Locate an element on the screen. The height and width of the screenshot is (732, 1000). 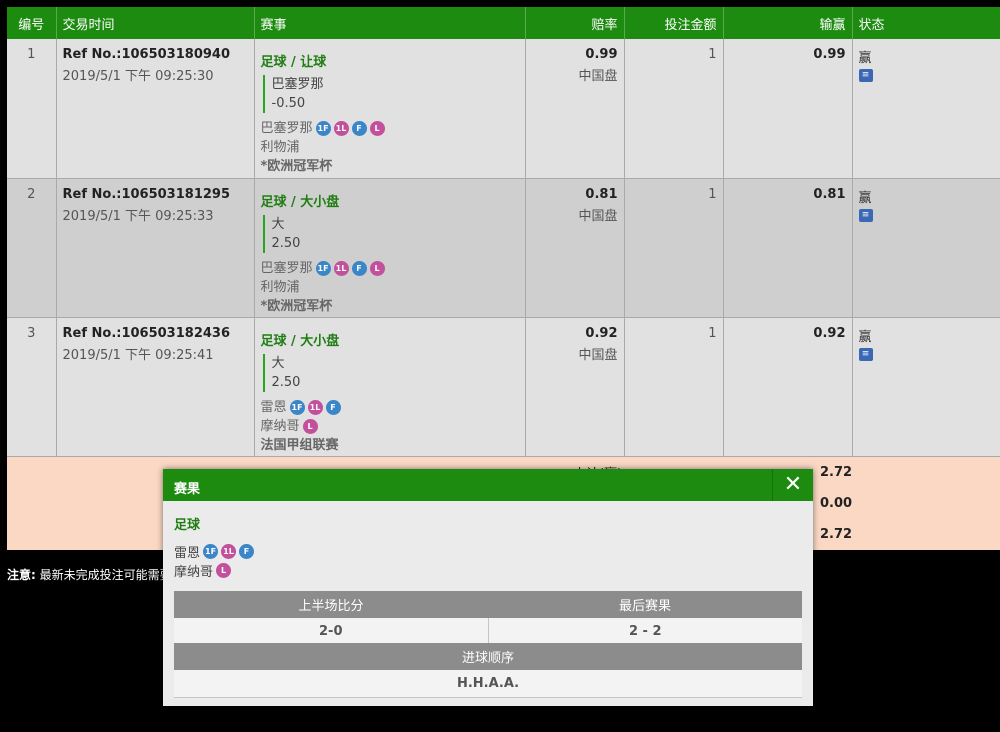
score-table: 上半场比分 最后赛果 2-0 2 - 2 is located at coordinates (488, 618).